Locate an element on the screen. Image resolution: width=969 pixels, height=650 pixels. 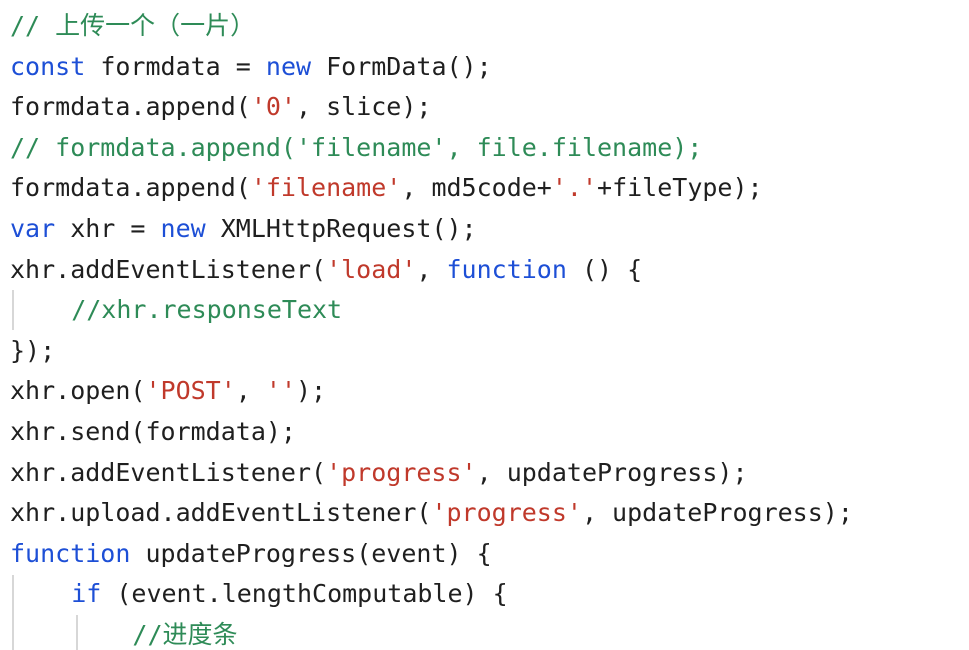
code-line: var xhr = new XMLHttpRequest(); is located at coordinates (243, 229).